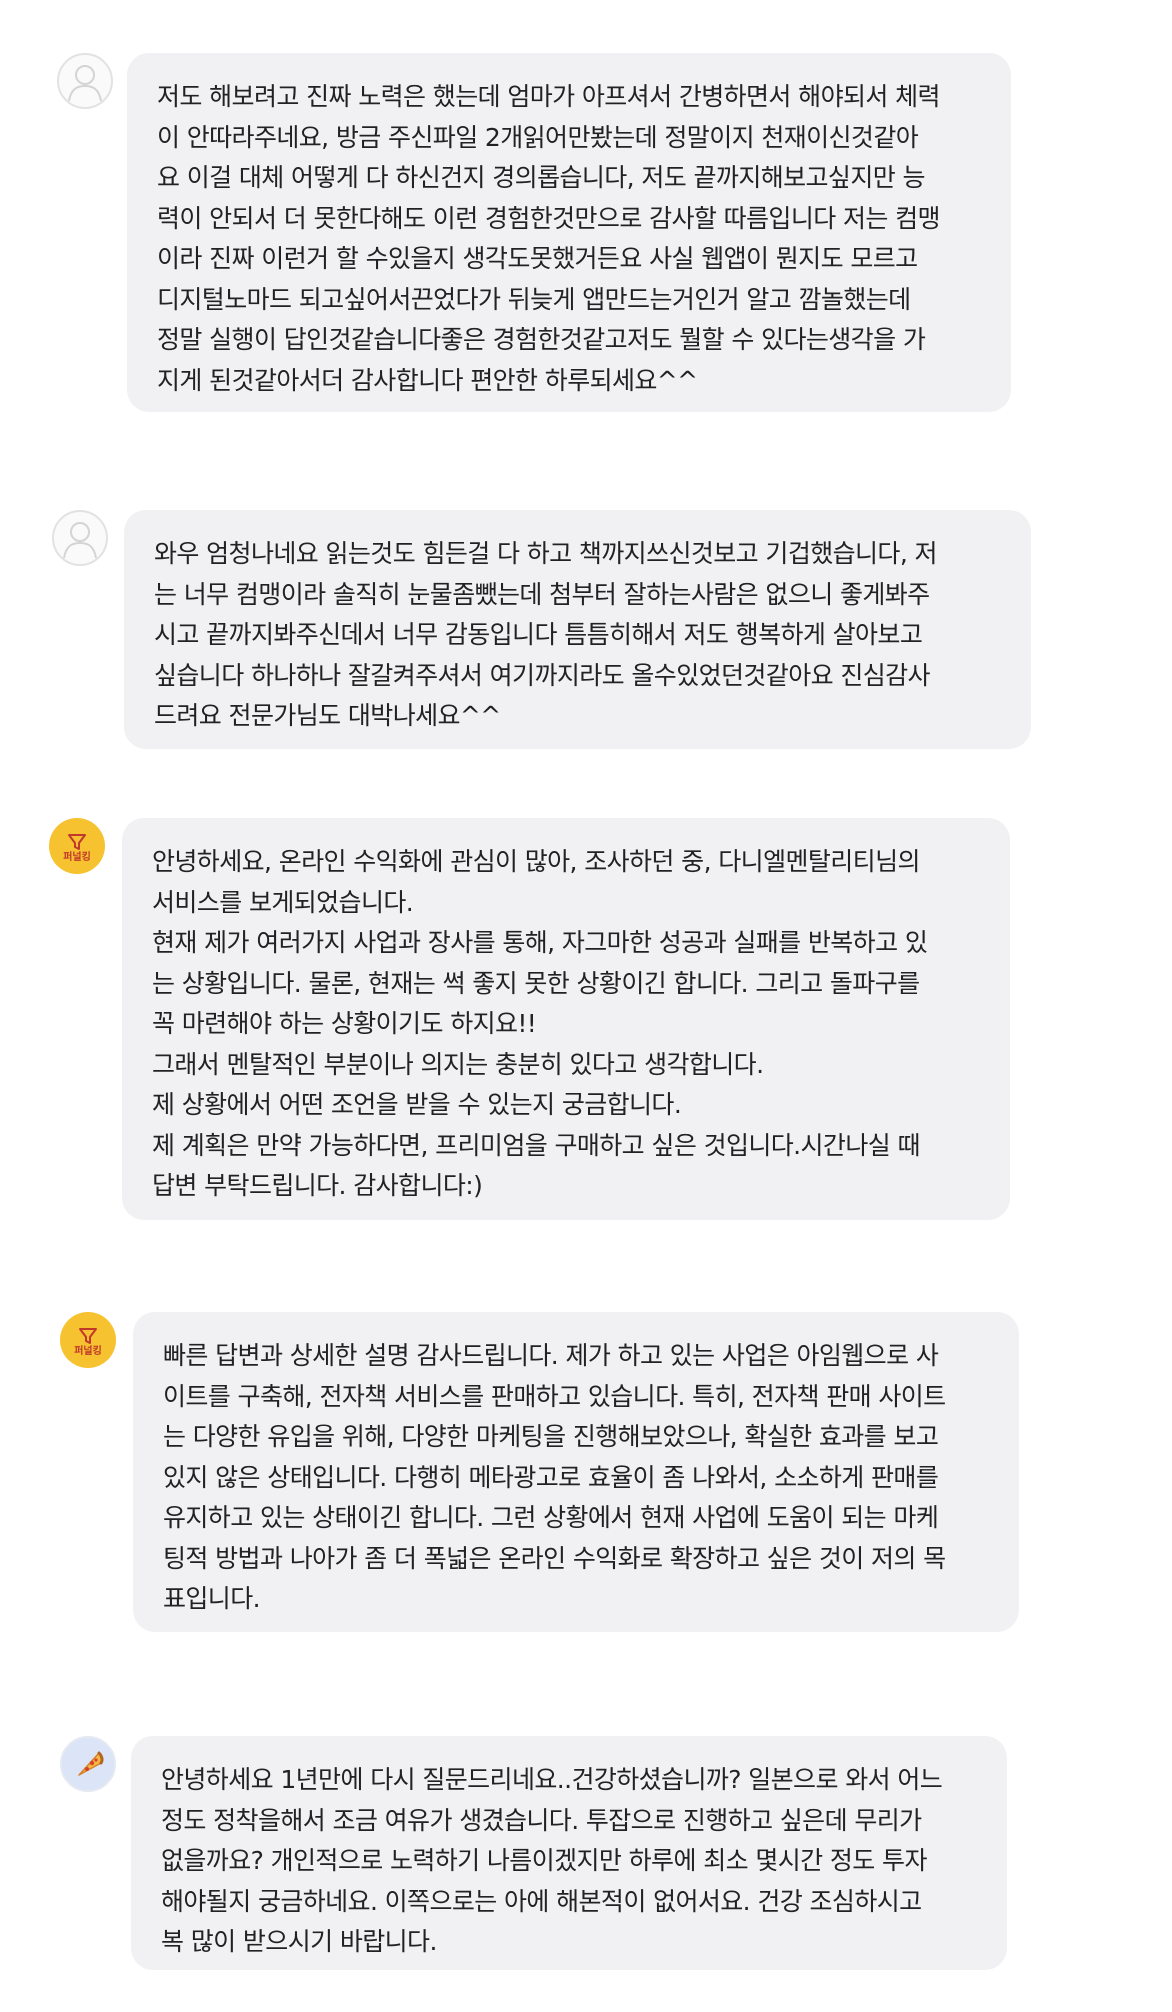 The width and height of the screenshot is (1172, 2012). What do you see at coordinates (541, 339) in the screenshot?
I see `comment-line: 정말 실행이 답인것같습니다좋은 경험한것같고저도 뭘할 수 있다는생각을 가` at bounding box center [541, 339].